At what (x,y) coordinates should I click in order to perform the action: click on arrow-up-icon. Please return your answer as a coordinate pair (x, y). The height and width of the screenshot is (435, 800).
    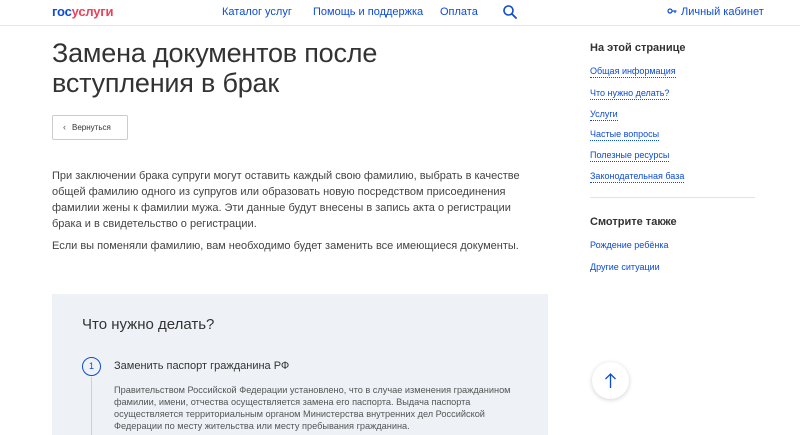
    Looking at the image, I should click on (610, 380).